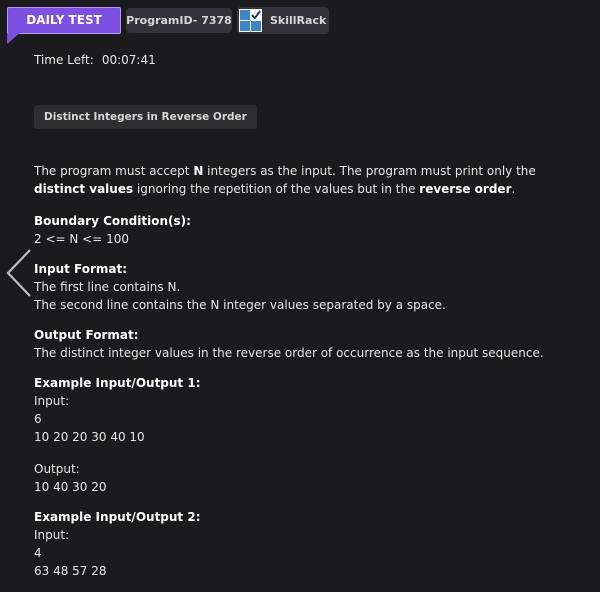 Image resolution: width=600 pixels, height=592 pixels. What do you see at coordinates (38, 419) in the screenshot?
I see `example-1-input-line: 6` at bounding box center [38, 419].